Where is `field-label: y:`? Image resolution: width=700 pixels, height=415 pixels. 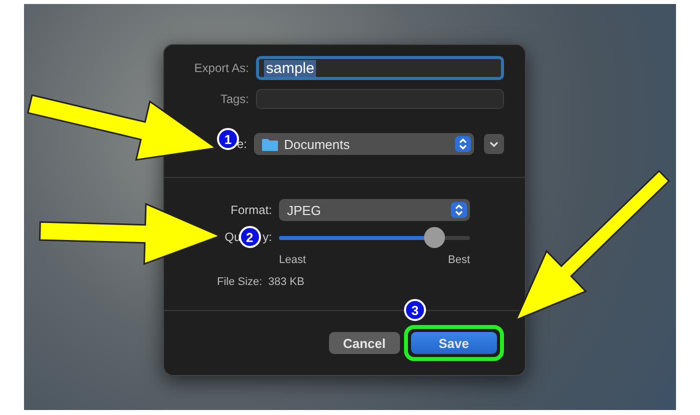
field-label: y: is located at coordinates (267, 237).